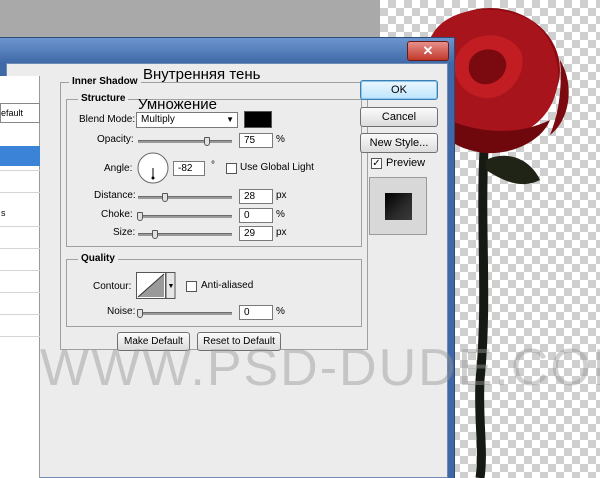 The height and width of the screenshot is (478, 600). What do you see at coordinates (281, 195) in the screenshot?
I see `distance-unit: px` at bounding box center [281, 195].